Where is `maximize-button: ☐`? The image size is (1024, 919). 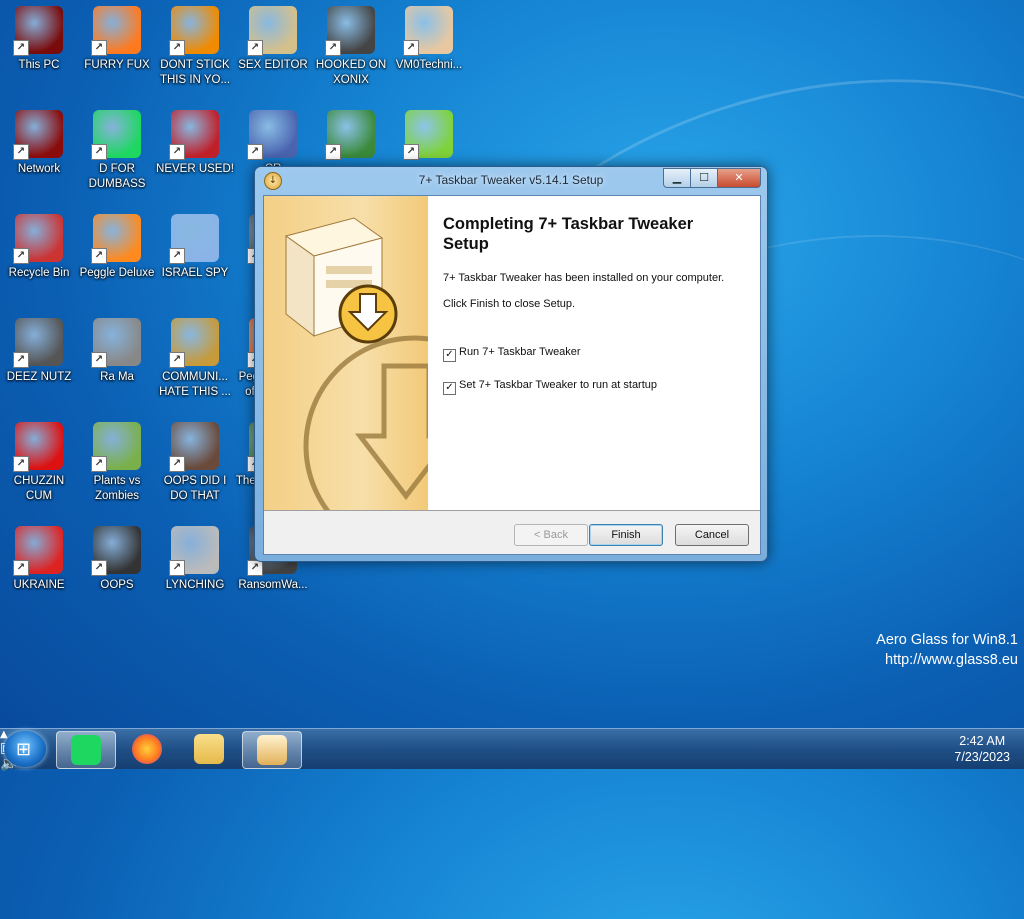
maximize-button: ☐ is located at coordinates (704, 178).